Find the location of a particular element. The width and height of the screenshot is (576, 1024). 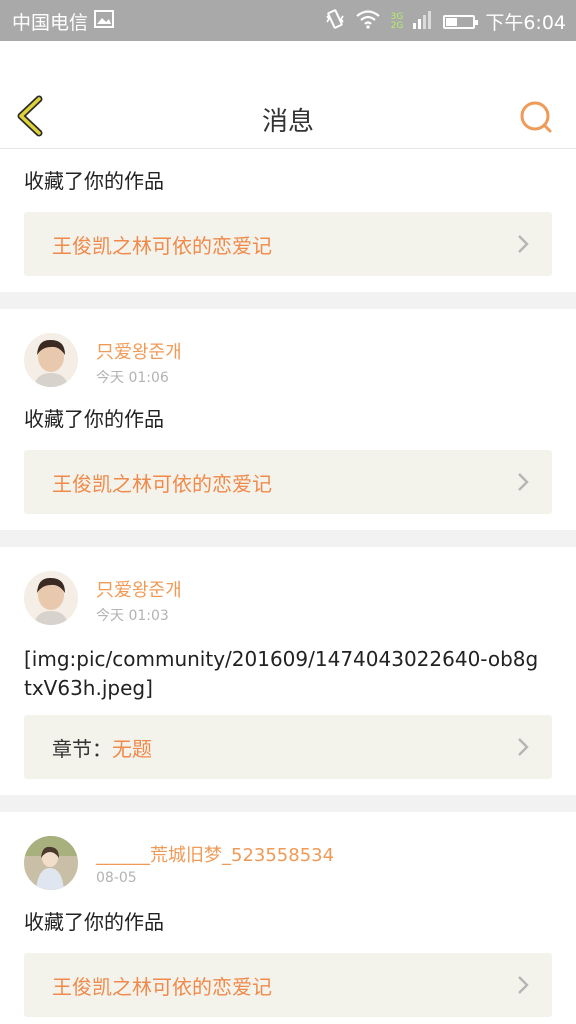

status-bar: 中国电信 3G 2G 下午6:04 is located at coordinates (288, 20).